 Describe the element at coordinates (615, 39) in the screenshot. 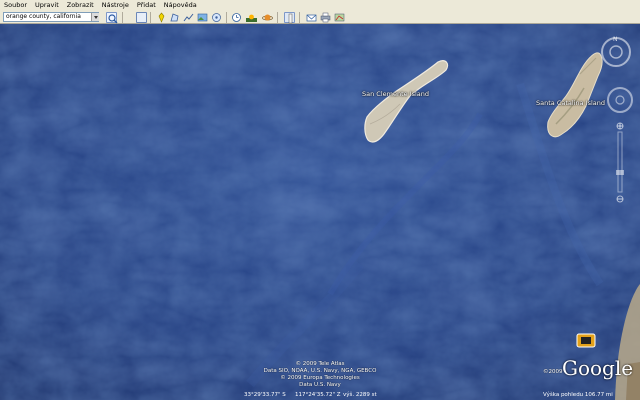

I see `svg-text: N` at that location.